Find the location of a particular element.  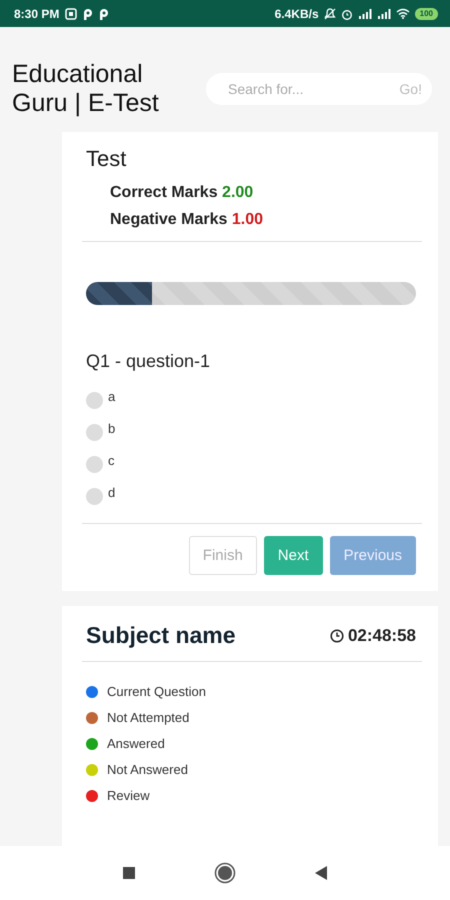

option-label: d is located at coordinates (112, 492).